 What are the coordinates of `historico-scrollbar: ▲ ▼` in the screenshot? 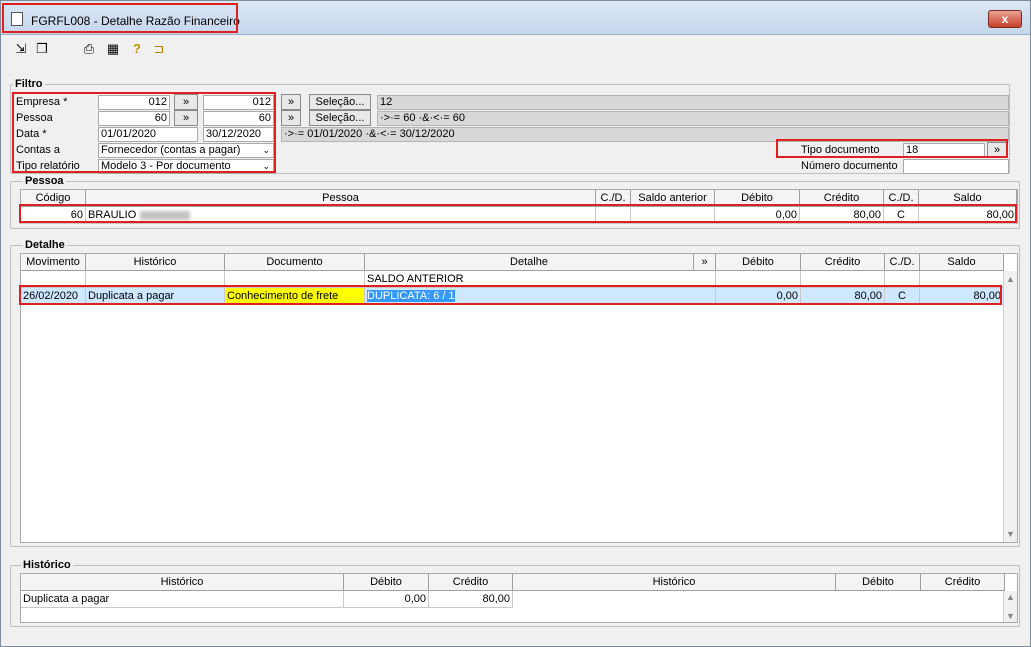 It's located at (1010, 606).